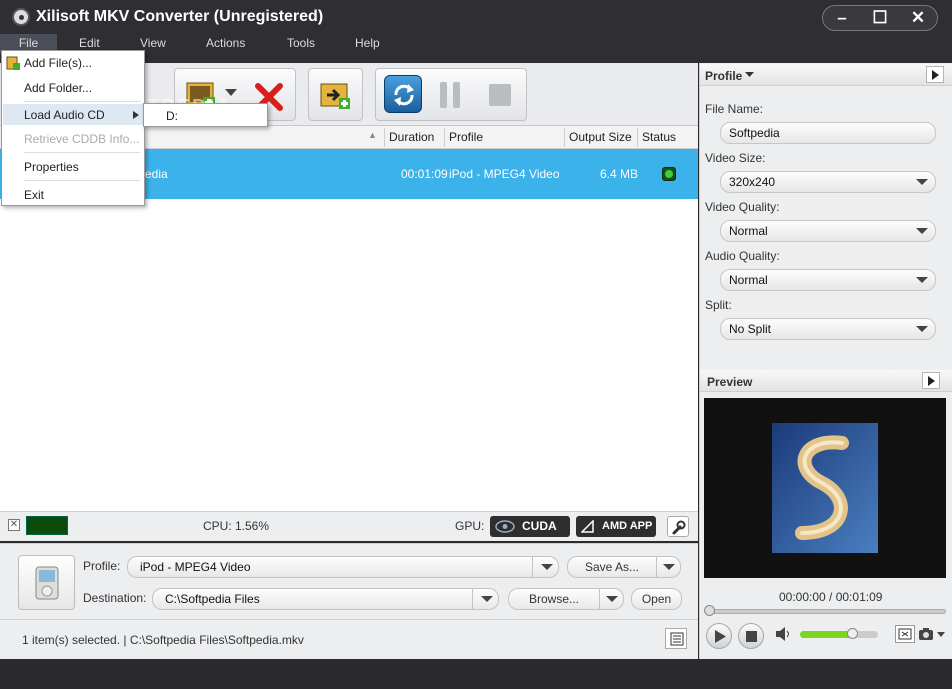 The height and width of the screenshot is (689, 952). I want to click on add-output-profile-button, so click(335, 94).